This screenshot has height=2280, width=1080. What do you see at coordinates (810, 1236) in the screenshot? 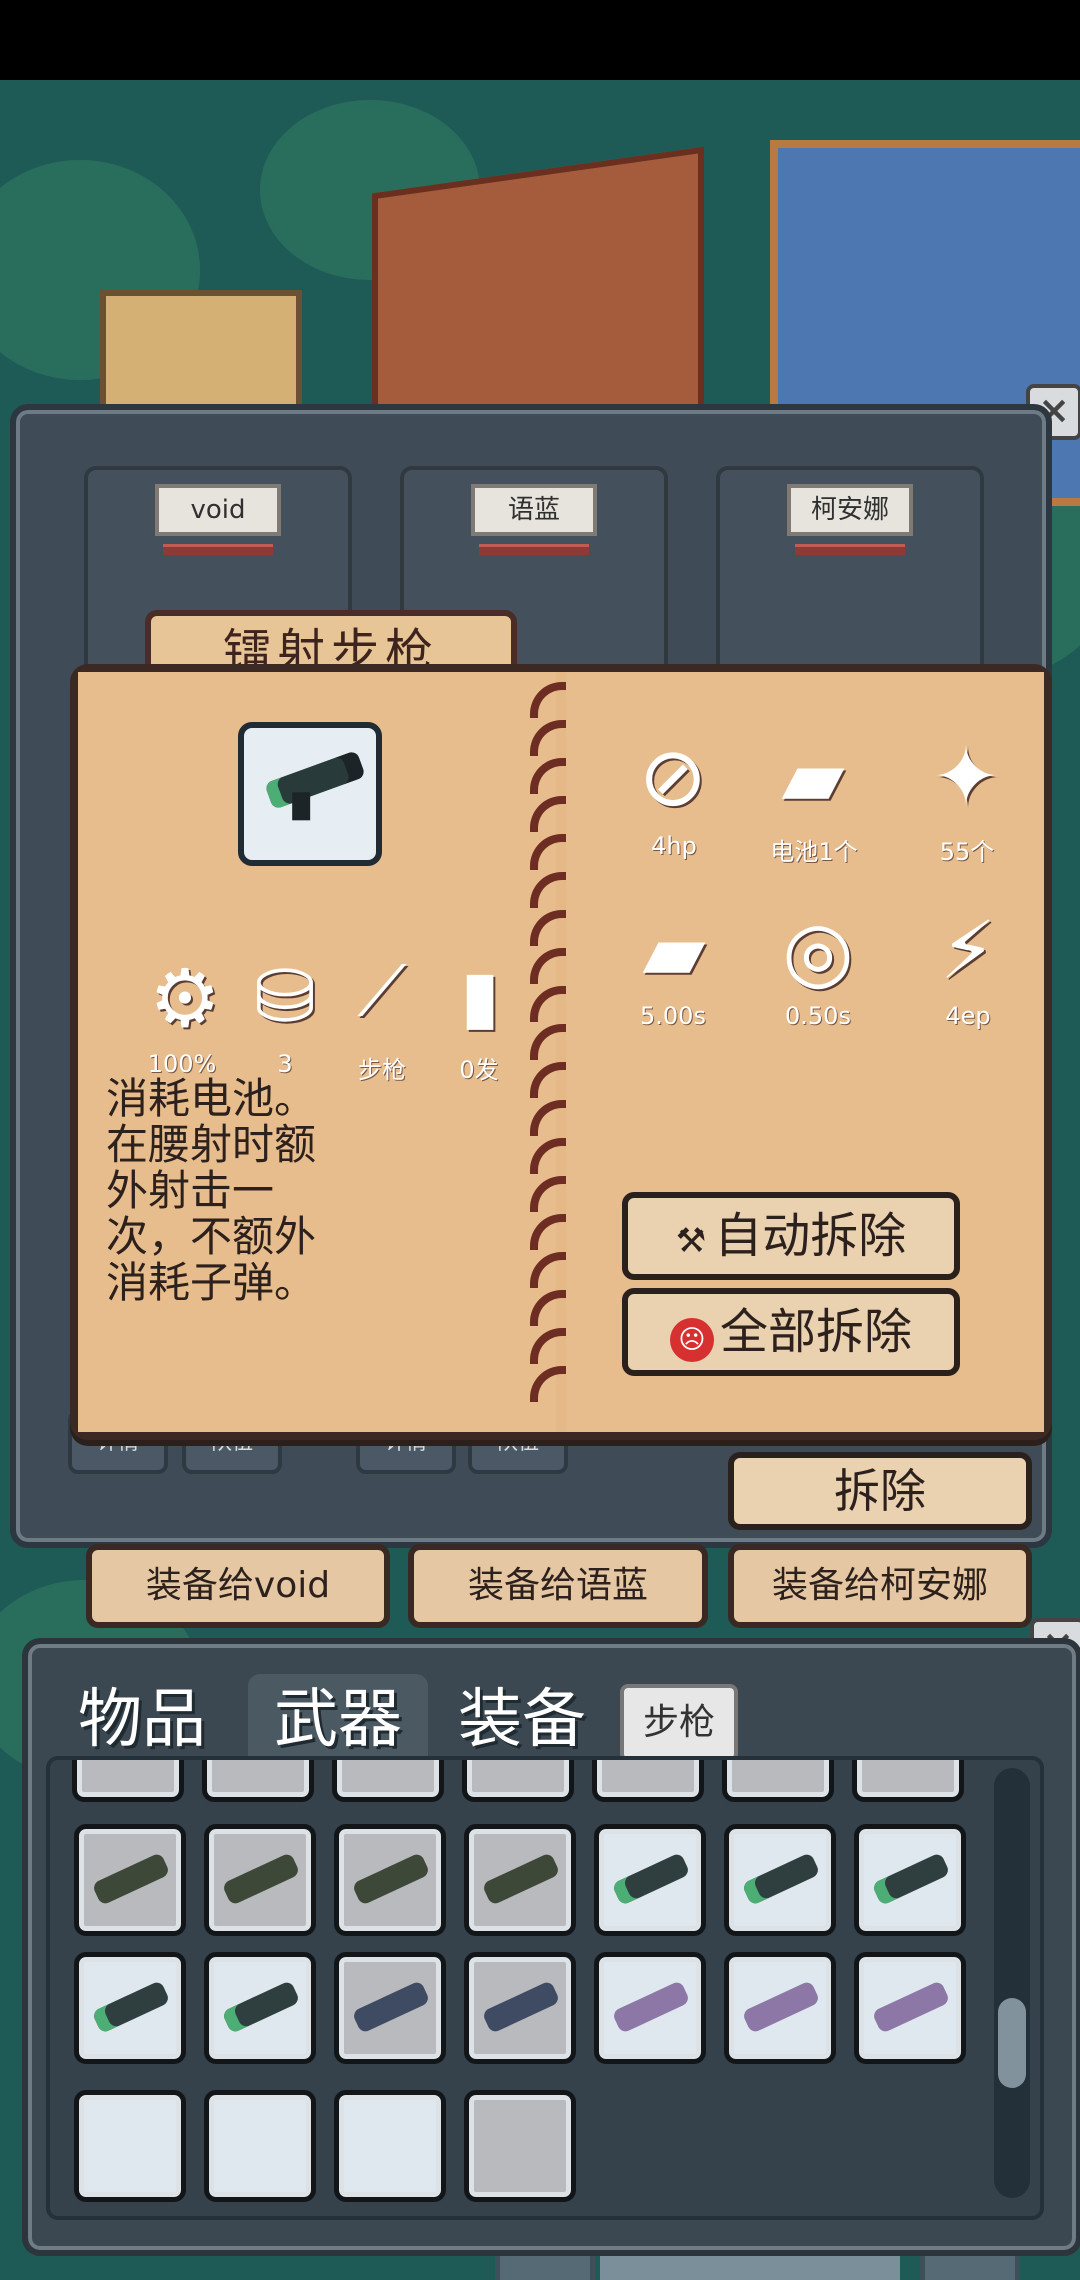
I see `auto-remove-label: 自动拆除` at bounding box center [810, 1236].